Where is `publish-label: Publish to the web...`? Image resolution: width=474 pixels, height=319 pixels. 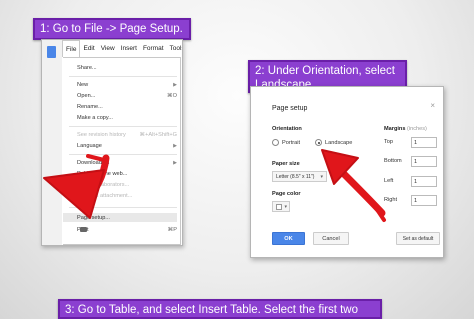
publish-label: Publish to the web... is located at coordinates (102, 173).